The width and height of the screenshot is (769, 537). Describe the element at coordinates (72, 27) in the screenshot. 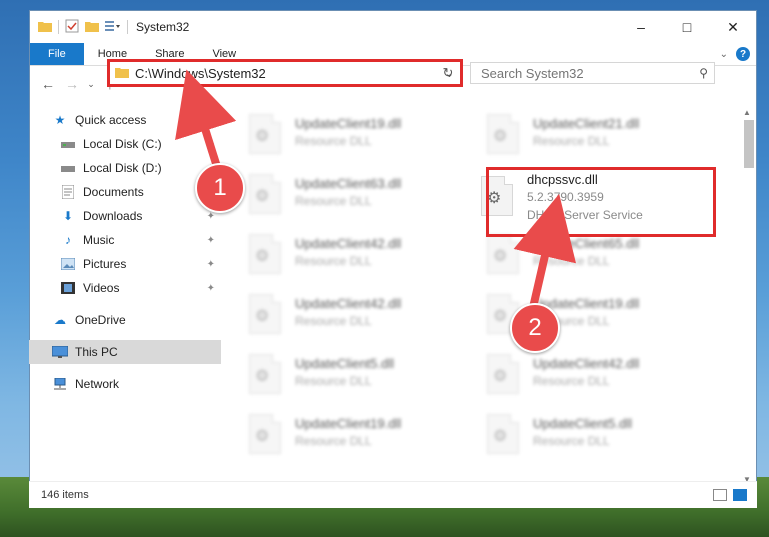

I see `properties-icon` at that location.